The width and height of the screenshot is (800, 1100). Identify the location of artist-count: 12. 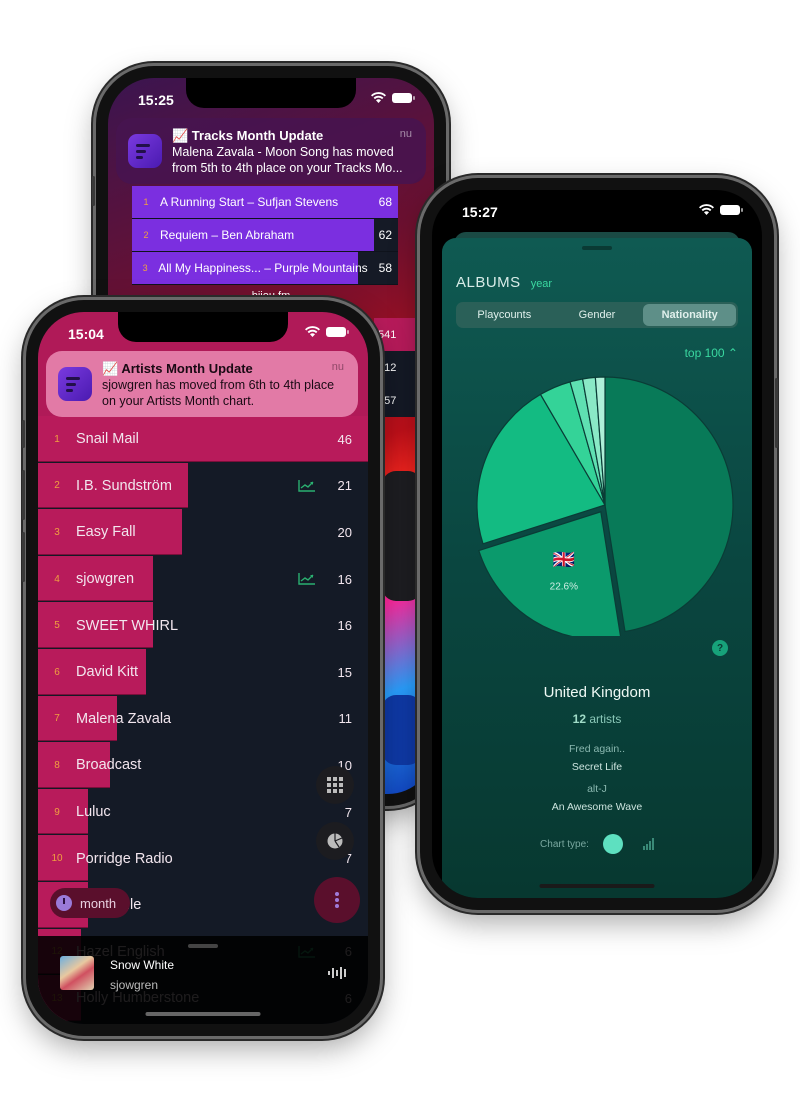
(579, 719).